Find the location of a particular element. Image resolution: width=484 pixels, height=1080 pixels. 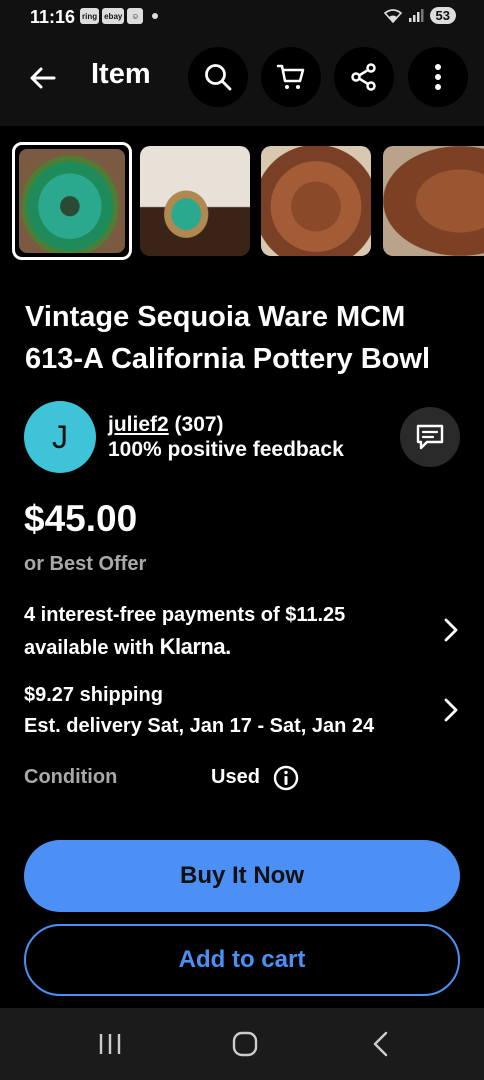

seller-feedback-percent: 100% positive feedback is located at coordinates (226, 449).